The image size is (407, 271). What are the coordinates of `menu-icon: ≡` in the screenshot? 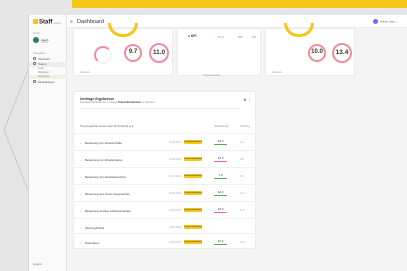 It's located at (71, 22).